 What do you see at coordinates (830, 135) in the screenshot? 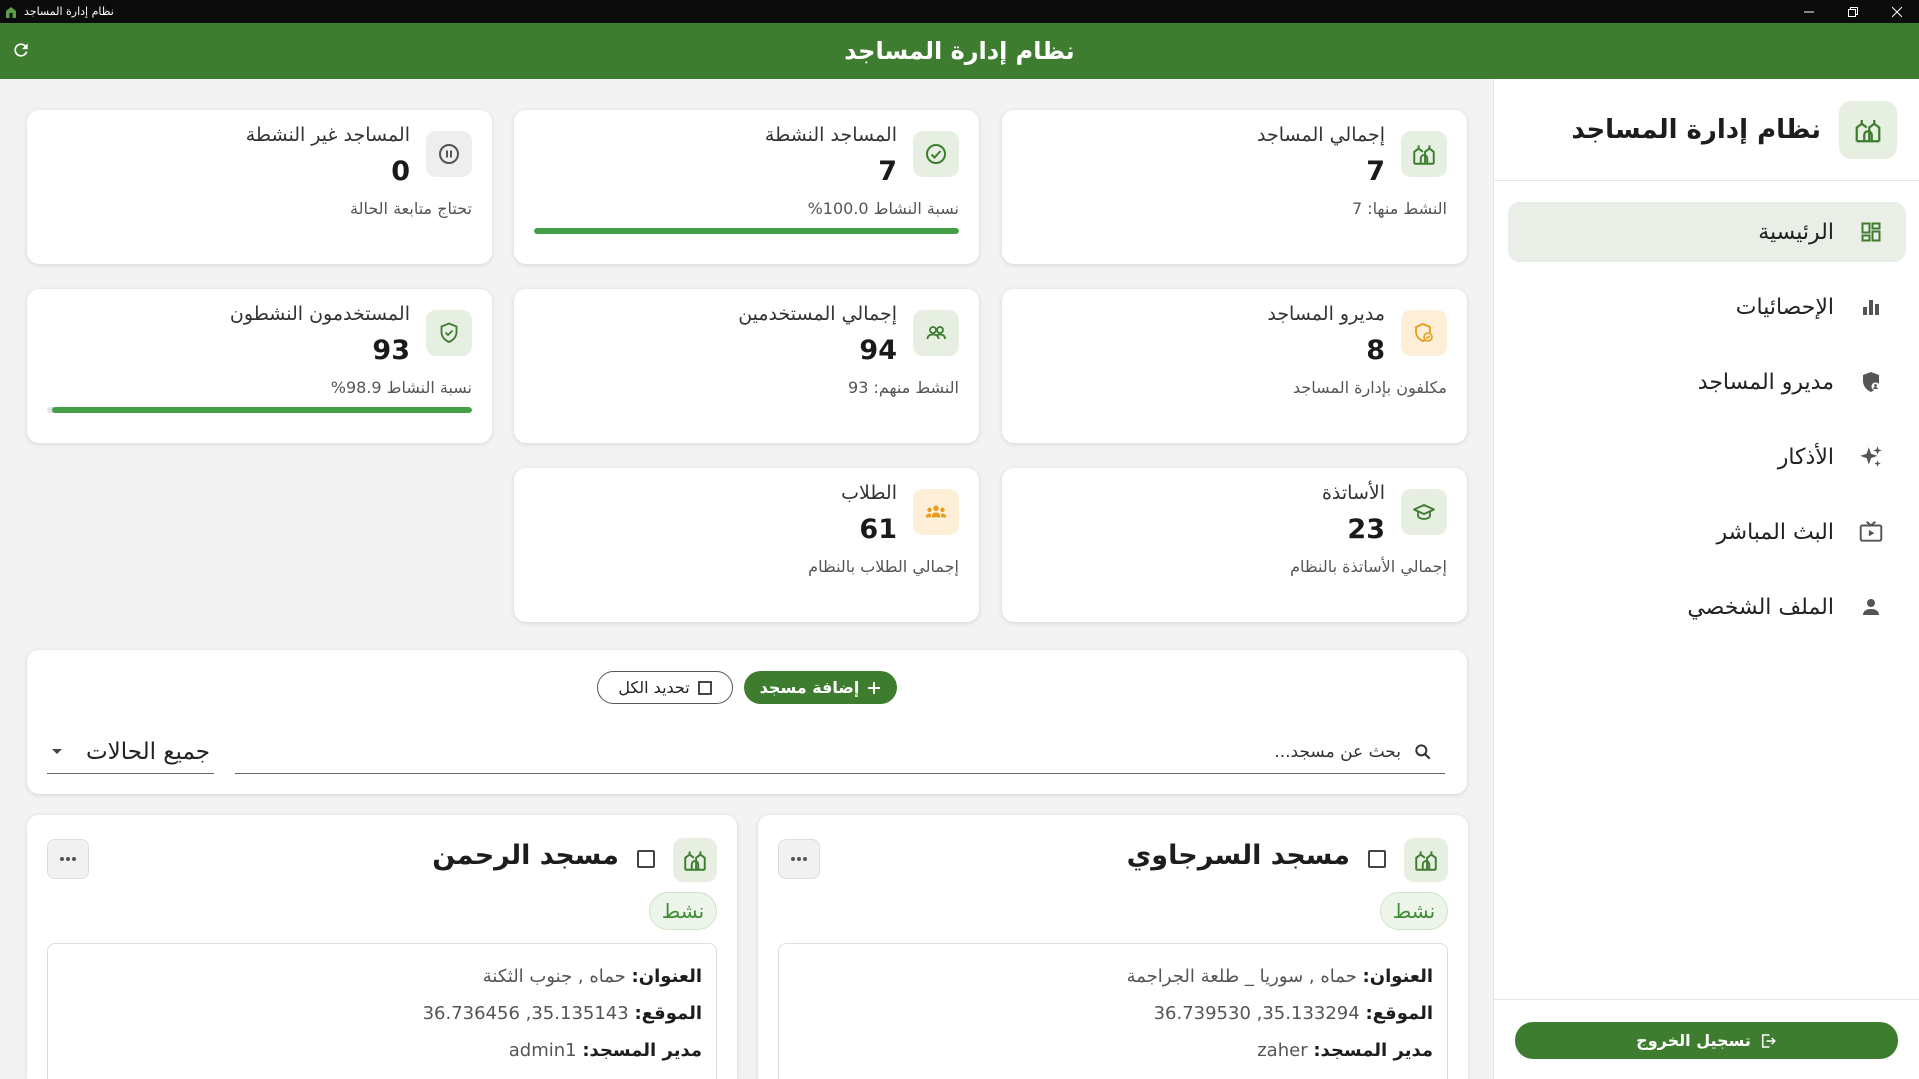
I see `stat-title: المساجد النشطة` at bounding box center [830, 135].